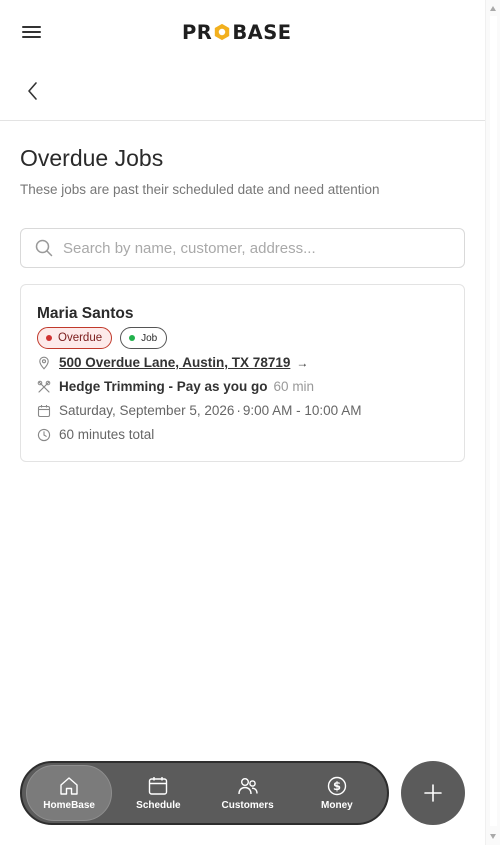 This screenshot has width=500, height=845. I want to click on overdue-badge: Overdue, so click(75, 338).